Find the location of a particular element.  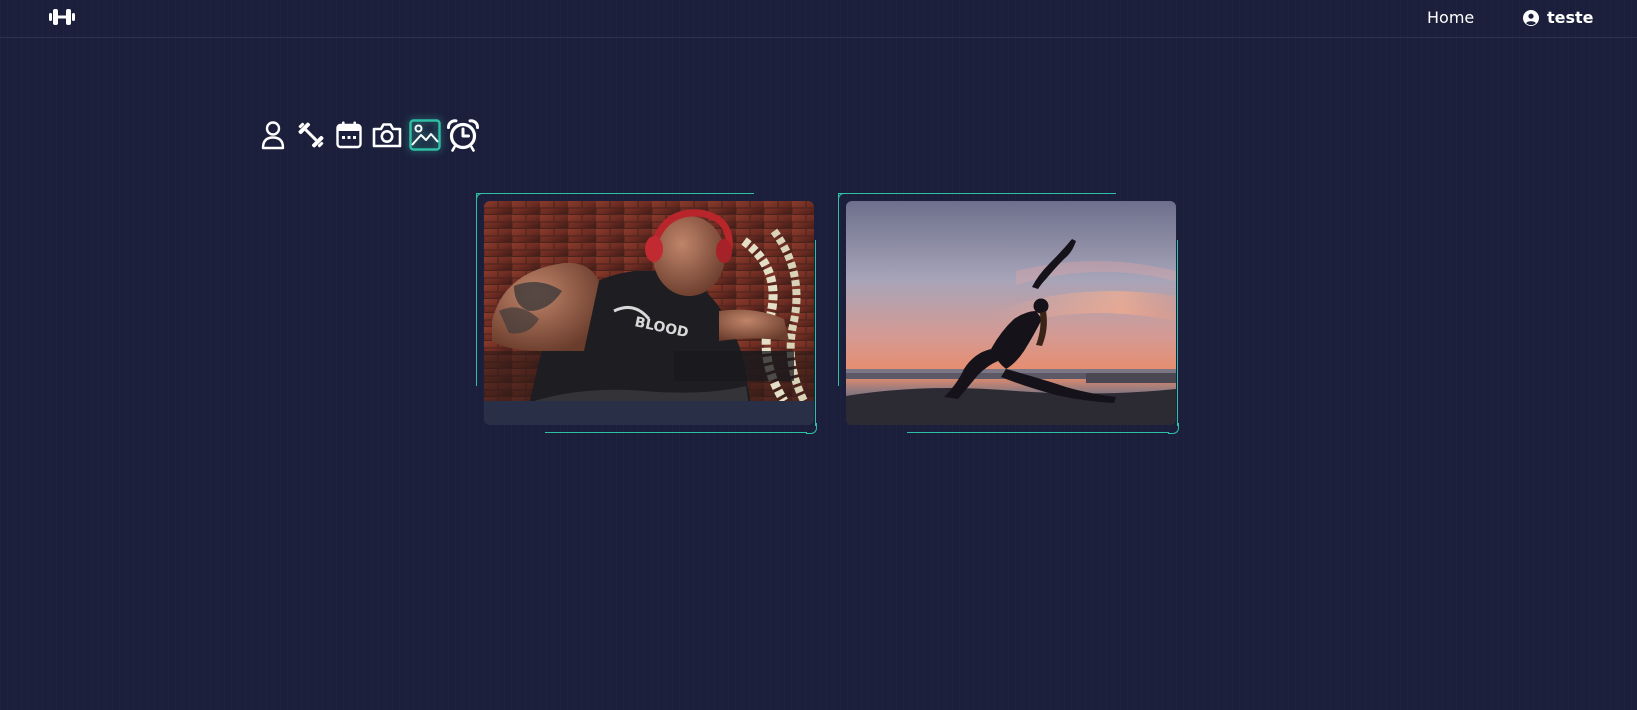

user-circle-icon is located at coordinates (1531, 17).